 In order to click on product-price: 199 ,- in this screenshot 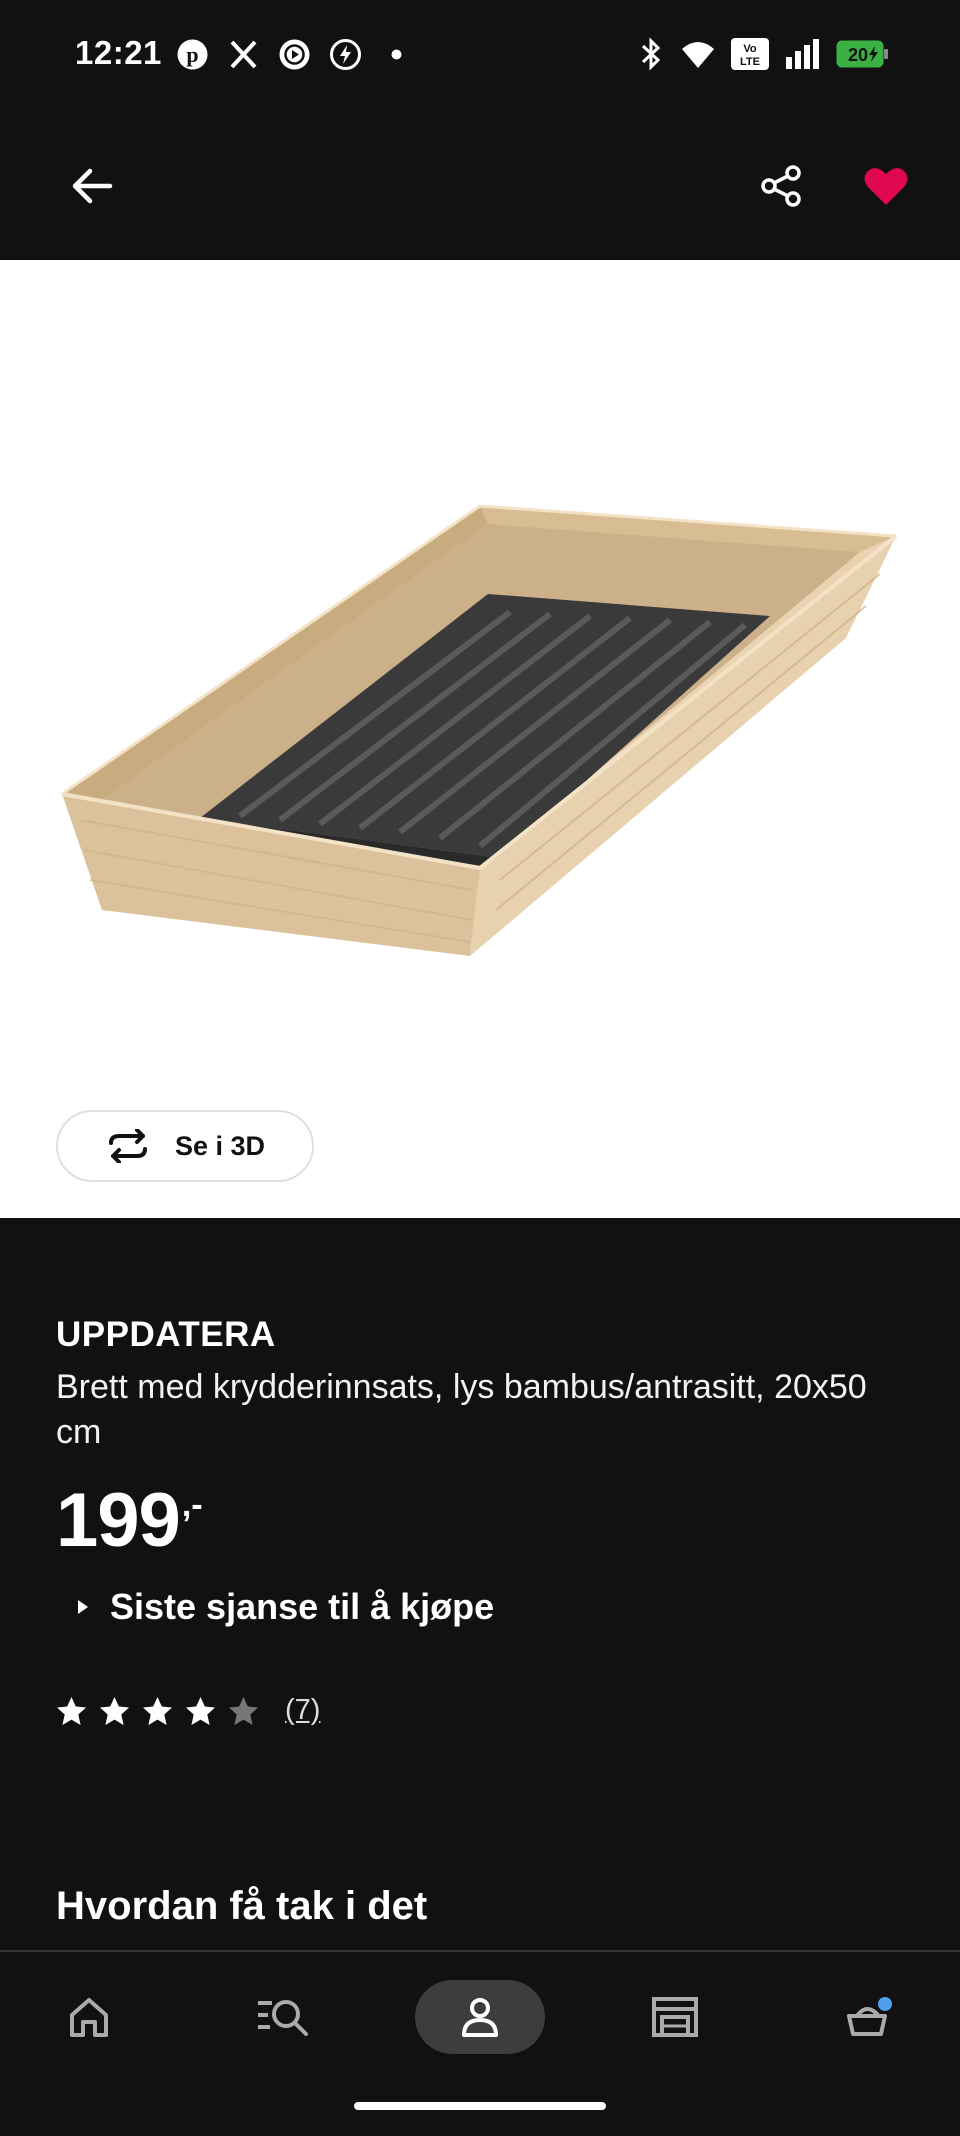, I will do `click(129, 1521)`.